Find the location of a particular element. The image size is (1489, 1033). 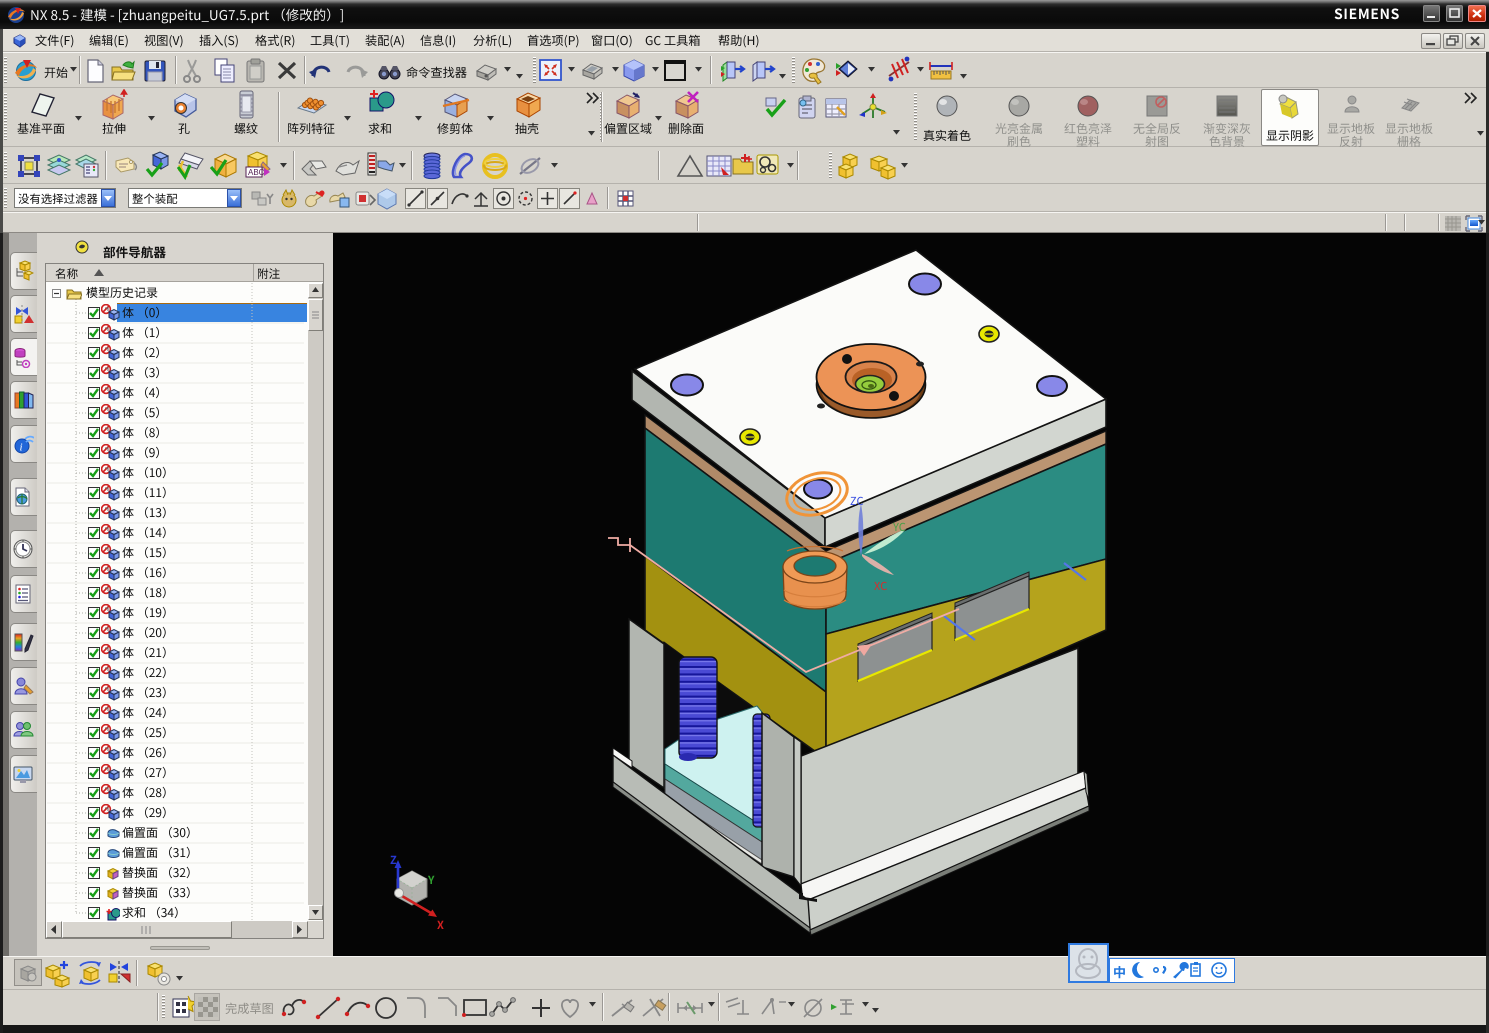

svg-text: ABC is located at coordinates (256, 172).